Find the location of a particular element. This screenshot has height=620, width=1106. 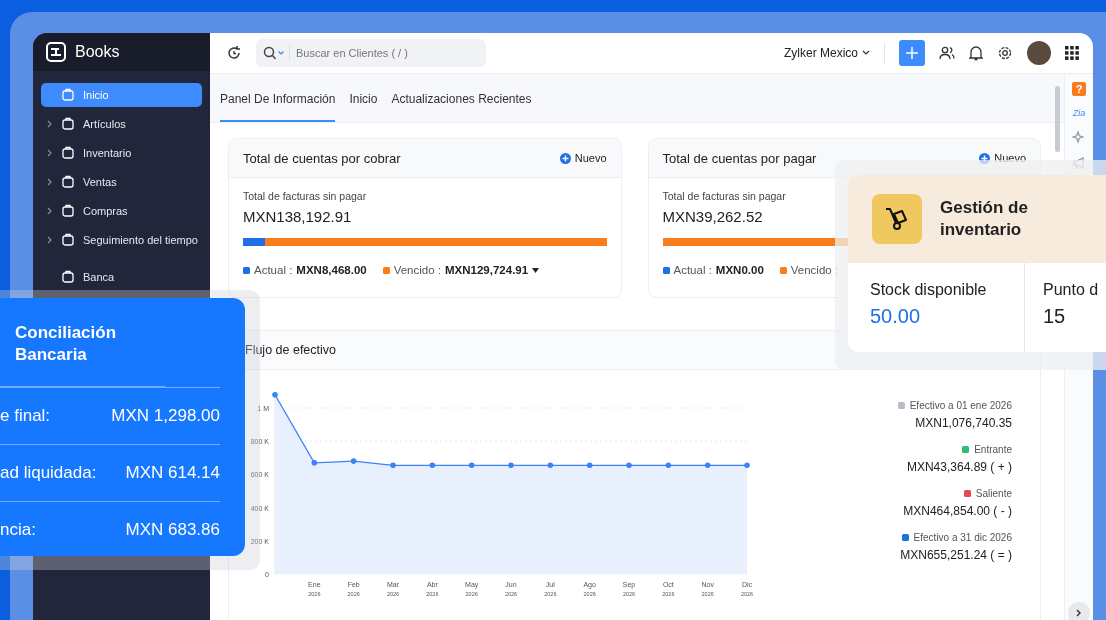

card-title: Total de cuentas por pagar is located at coordinates (739, 158).